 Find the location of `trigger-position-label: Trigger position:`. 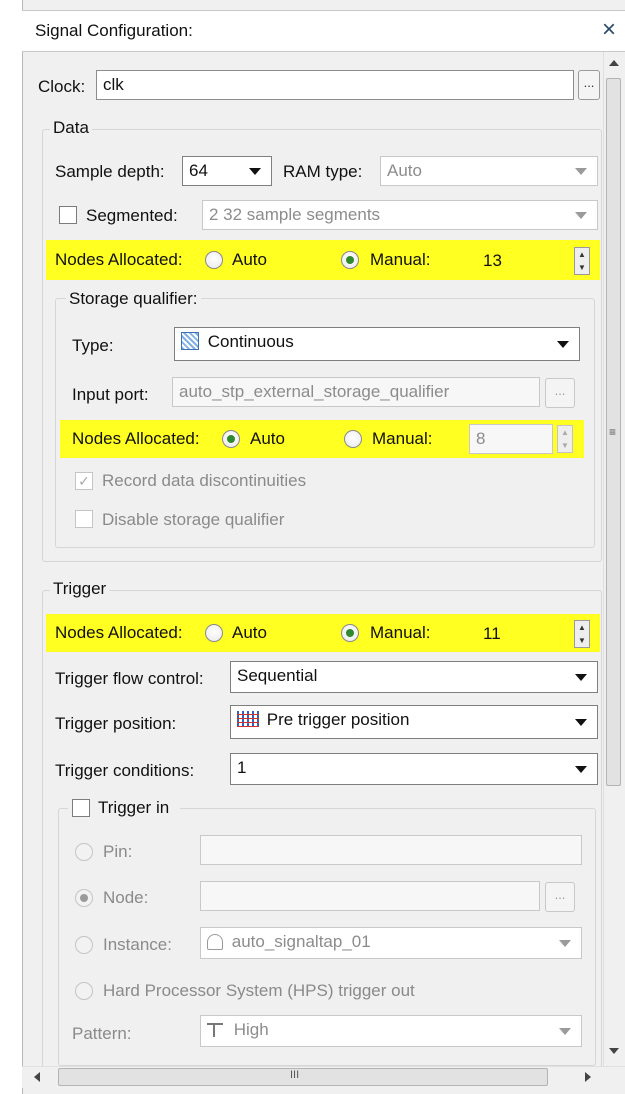

trigger-position-label: Trigger position: is located at coordinates (116, 723).